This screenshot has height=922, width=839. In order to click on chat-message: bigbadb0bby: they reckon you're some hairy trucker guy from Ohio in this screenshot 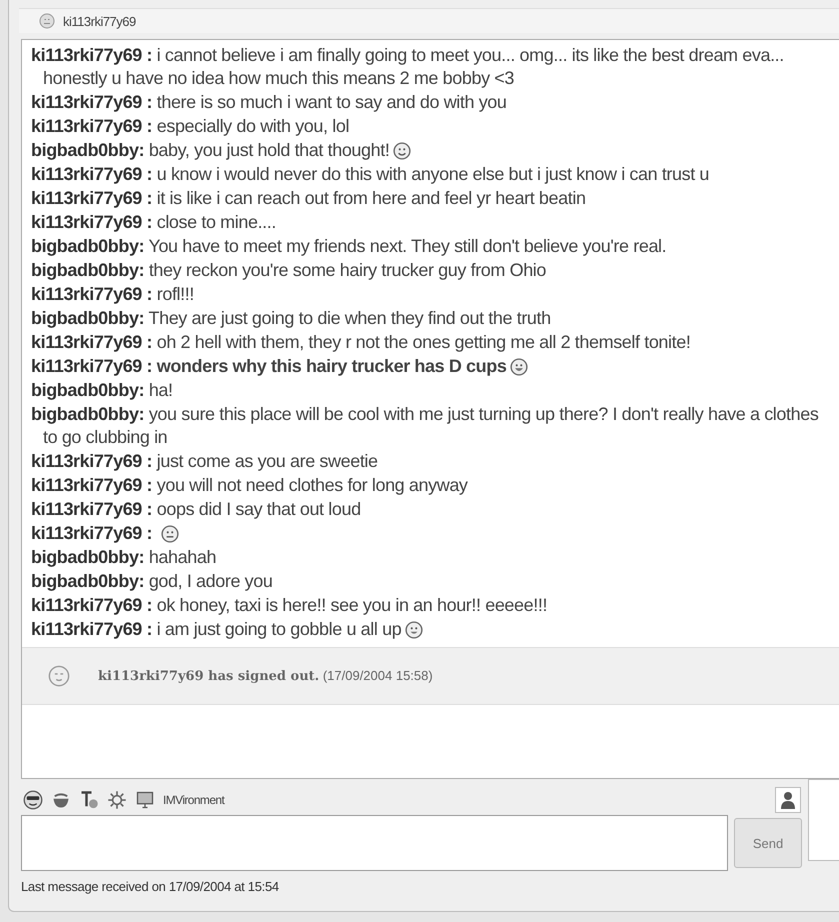, I will do `click(289, 270)`.